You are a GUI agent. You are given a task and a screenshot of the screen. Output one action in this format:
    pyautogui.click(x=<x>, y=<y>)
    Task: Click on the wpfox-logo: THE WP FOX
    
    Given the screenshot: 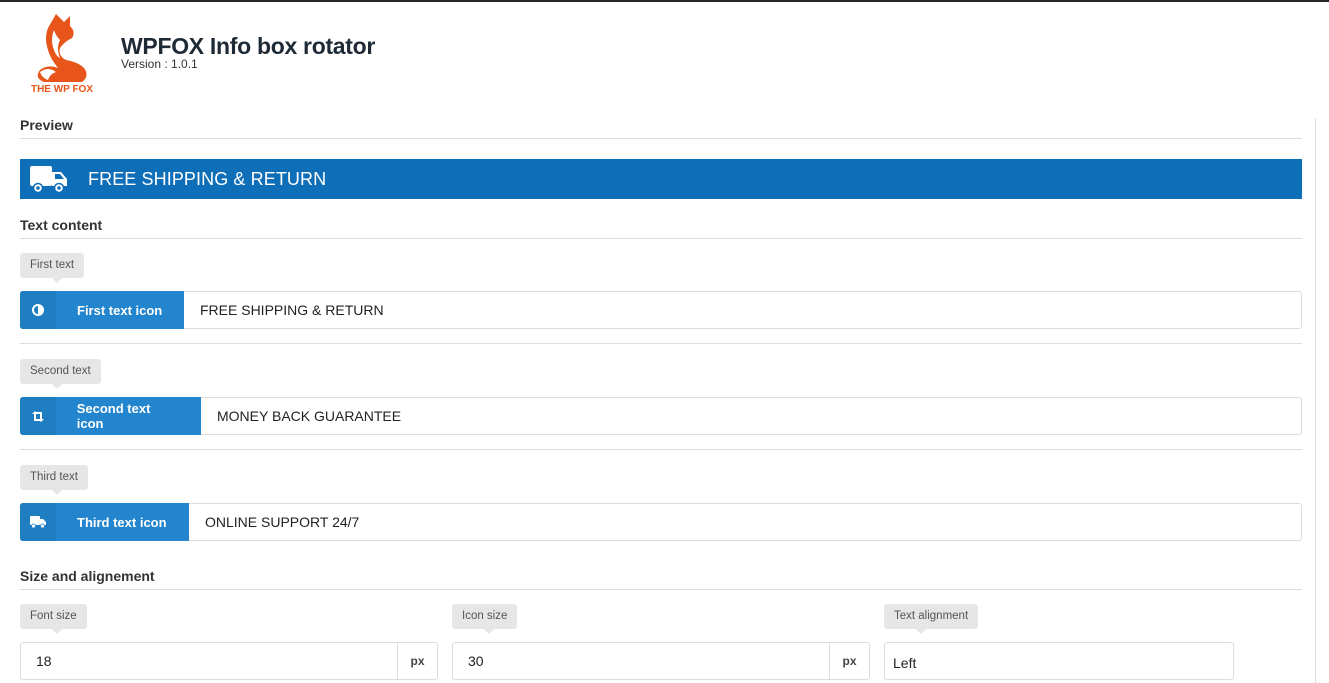 What is the action you would take?
    pyautogui.click(x=61, y=54)
    